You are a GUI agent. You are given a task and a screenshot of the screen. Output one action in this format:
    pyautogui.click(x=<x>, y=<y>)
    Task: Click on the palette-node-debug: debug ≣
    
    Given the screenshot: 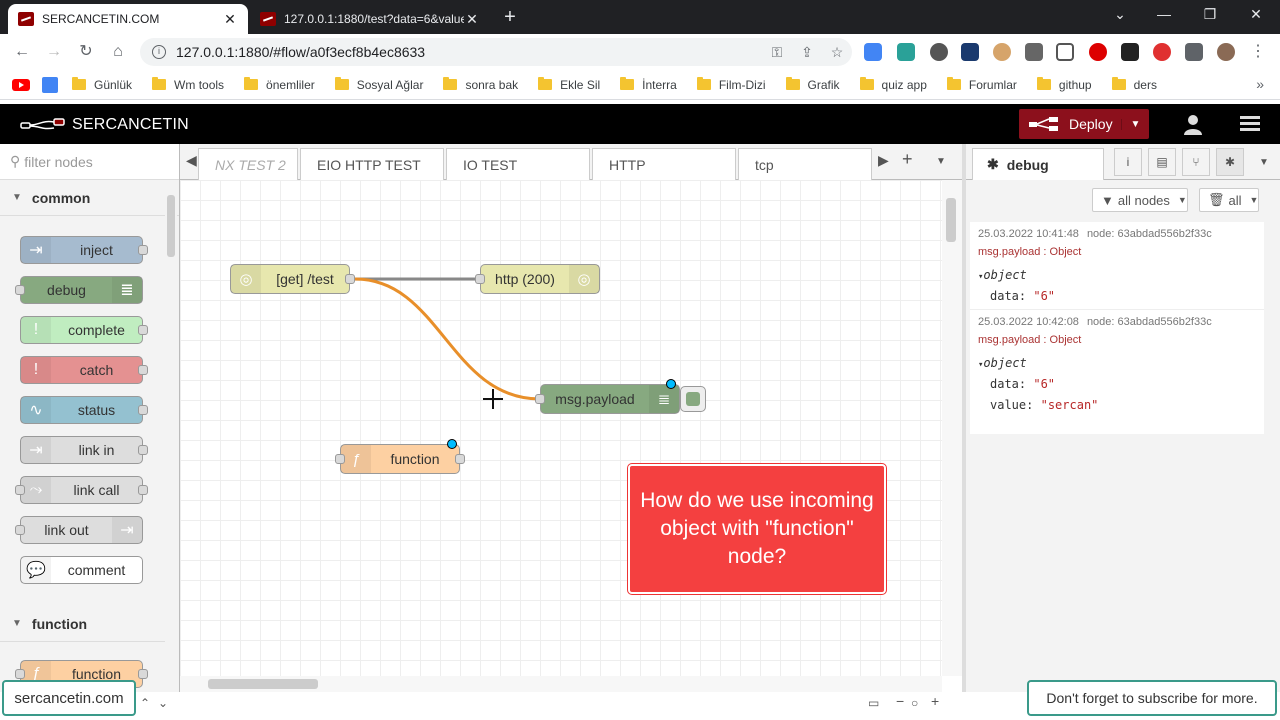 What is the action you would take?
    pyautogui.click(x=79, y=290)
    